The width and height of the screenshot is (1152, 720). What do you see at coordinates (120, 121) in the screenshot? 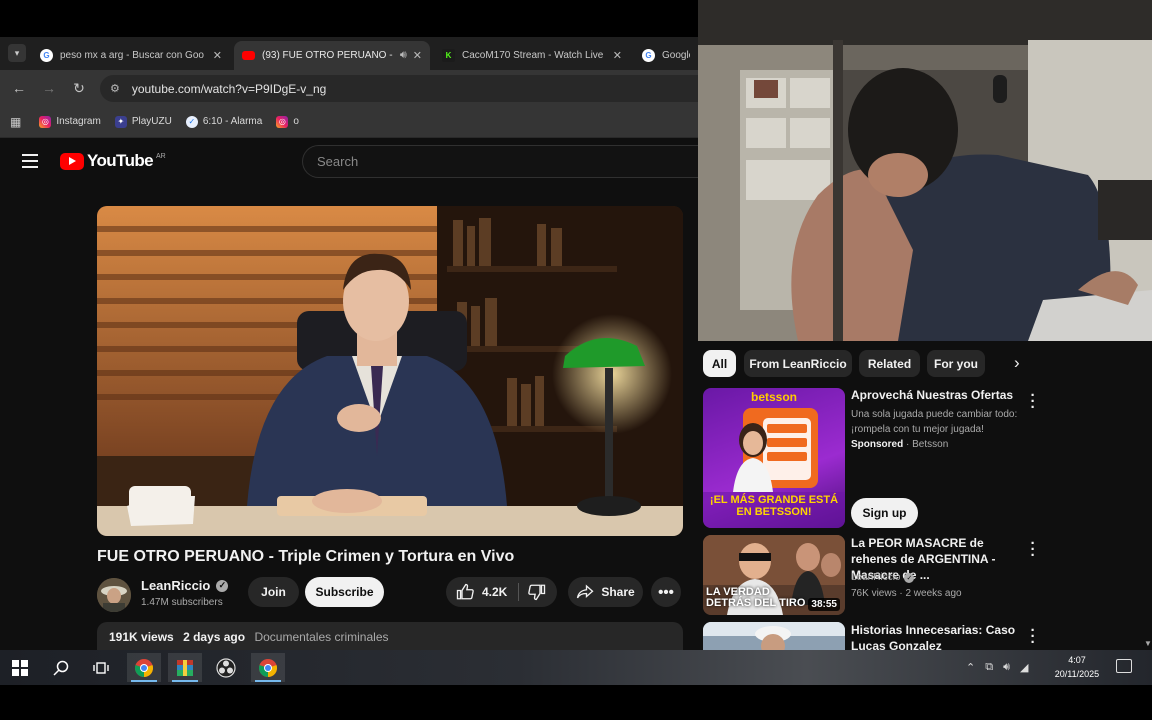
I see `playuzu-icon: ✦` at bounding box center [120, 121].